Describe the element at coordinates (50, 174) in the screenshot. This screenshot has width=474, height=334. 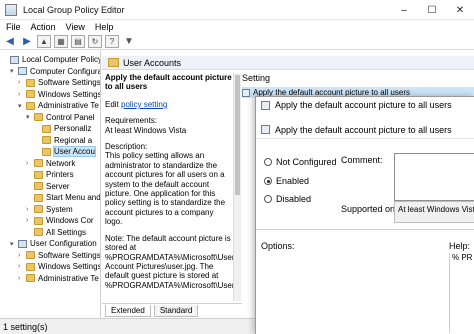
I see `tree-item: Printers` at that location.